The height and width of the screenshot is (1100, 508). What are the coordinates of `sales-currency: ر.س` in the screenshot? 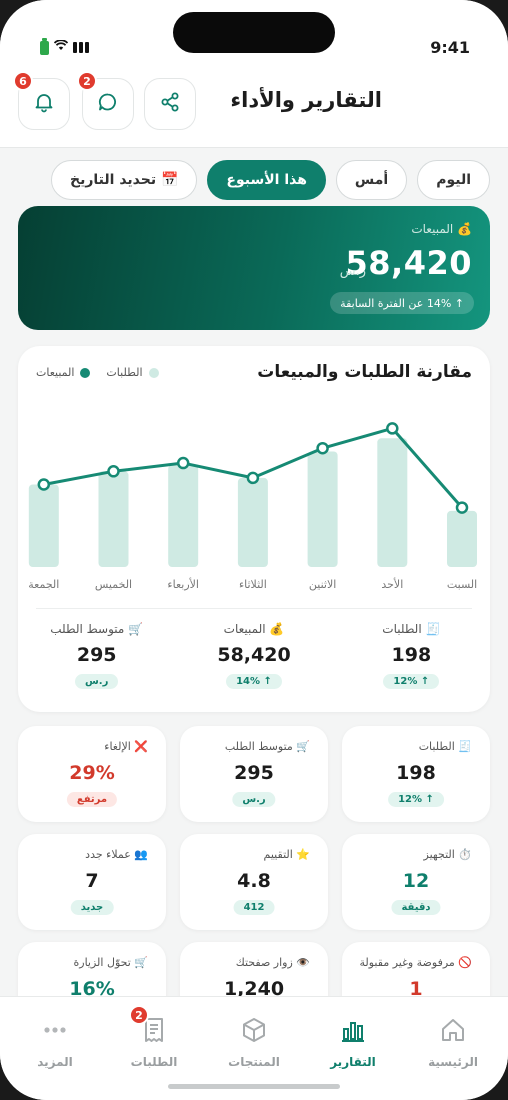 It's located at (352, 271).